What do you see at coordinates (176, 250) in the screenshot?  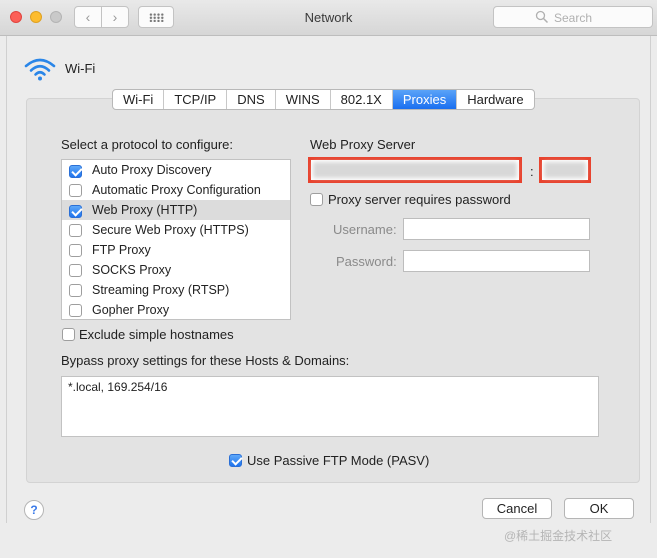 I see `protocol-item-ftp-proxy: FTP Proxy` at bounding box center [176, 250].